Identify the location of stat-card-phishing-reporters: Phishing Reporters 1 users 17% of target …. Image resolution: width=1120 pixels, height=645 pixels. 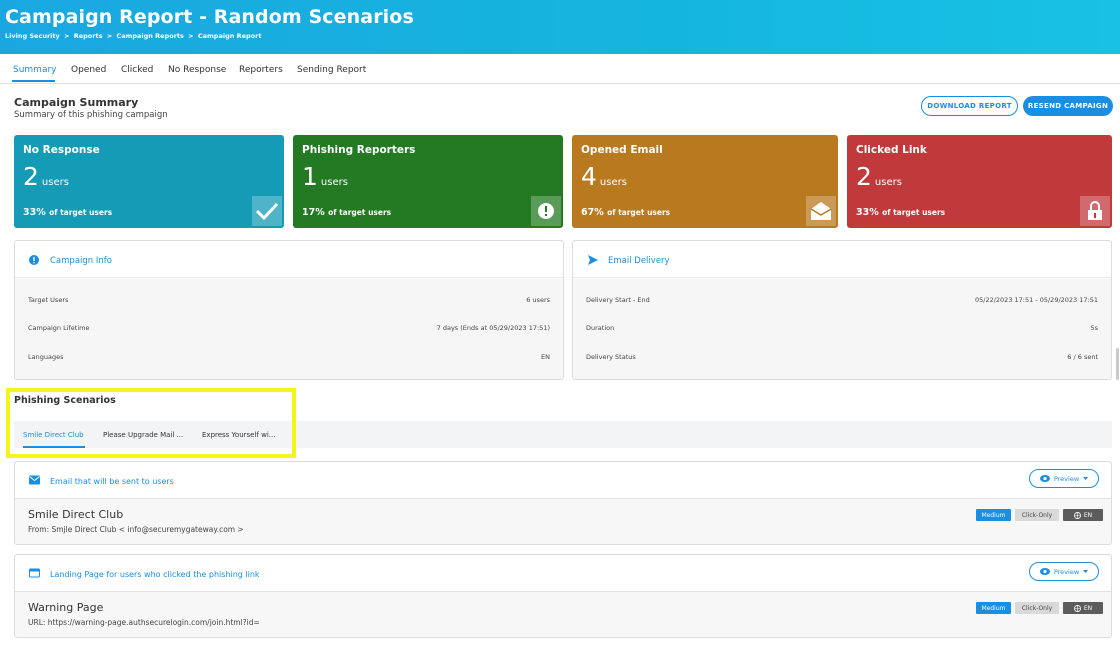
(428, 181).